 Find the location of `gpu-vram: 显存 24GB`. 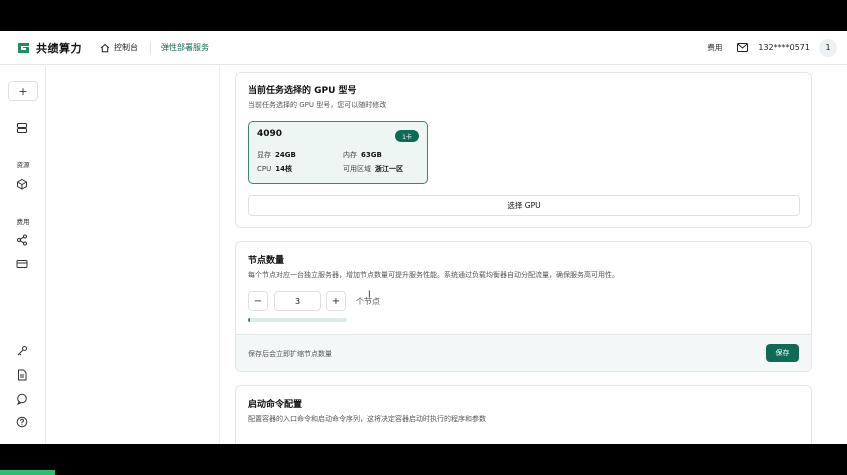

gpu-vram: 显存 24GB is located at coordinates (276, 155).